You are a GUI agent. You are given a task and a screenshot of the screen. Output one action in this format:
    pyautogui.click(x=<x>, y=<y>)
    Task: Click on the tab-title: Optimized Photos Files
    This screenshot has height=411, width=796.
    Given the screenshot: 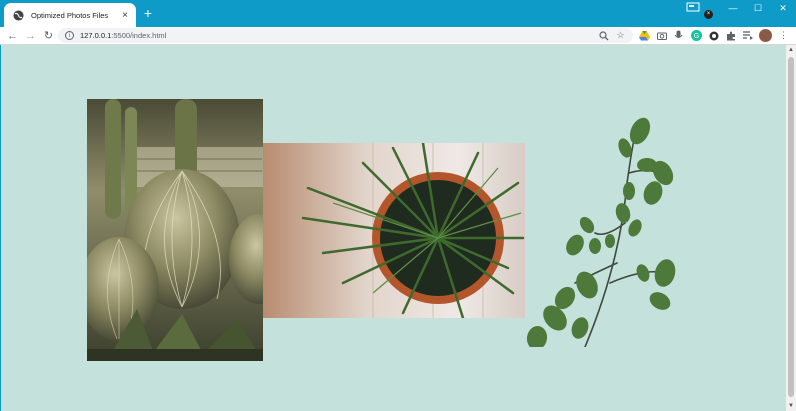 What is the action you would take?
    pyautogui.click(x=70, y=15)
    